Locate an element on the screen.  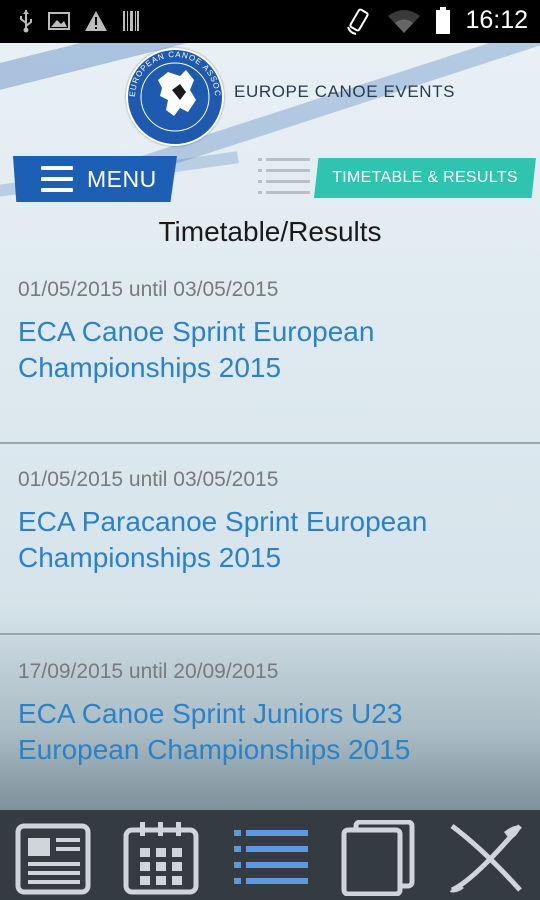
documents-icon is located at coordinates (378, 858).